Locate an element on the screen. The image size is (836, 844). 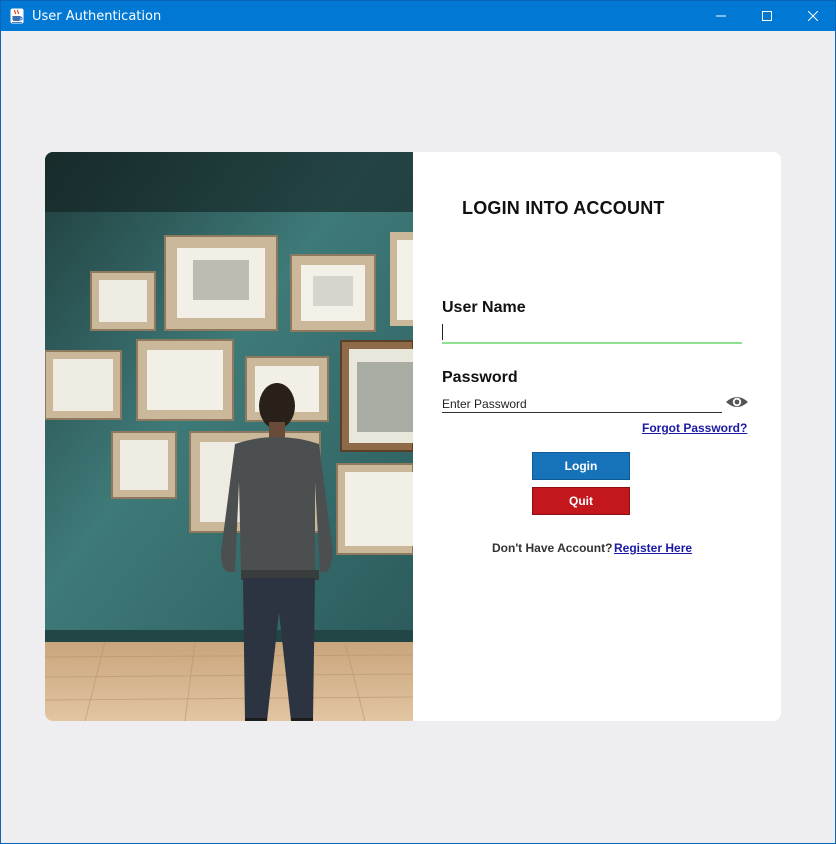
window-title: User Authentication is located at coordinates (97, 16).